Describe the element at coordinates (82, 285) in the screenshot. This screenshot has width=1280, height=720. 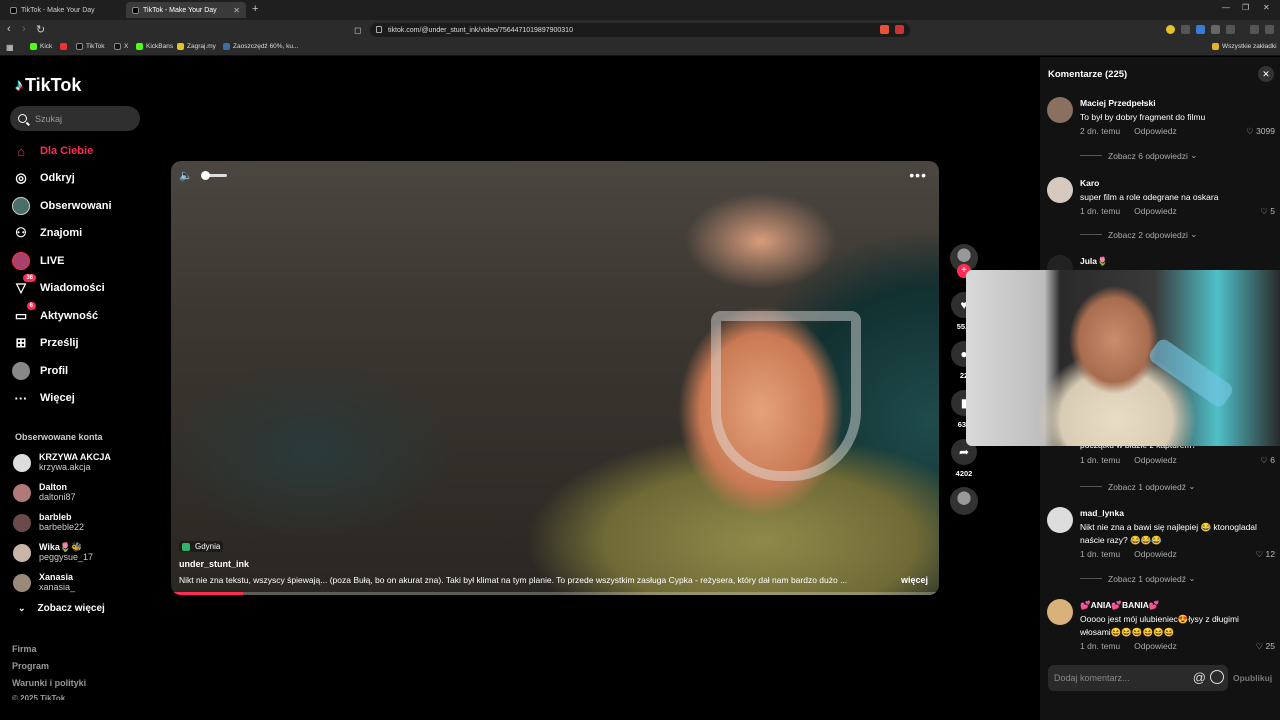
I see `nav-messages: ▽ 36 Wiadomości` at that location.